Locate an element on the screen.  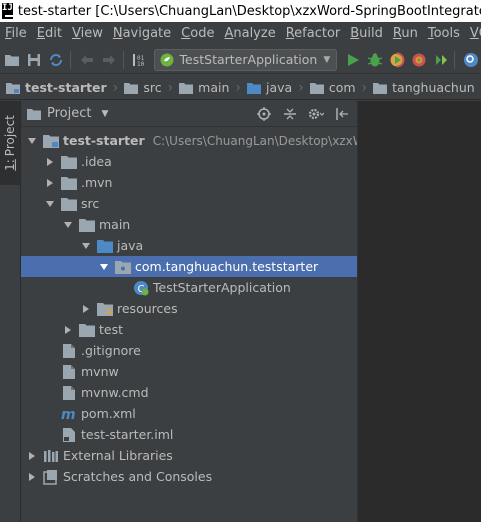
menu-label-rest: ode is located at coordinates (202, 33).